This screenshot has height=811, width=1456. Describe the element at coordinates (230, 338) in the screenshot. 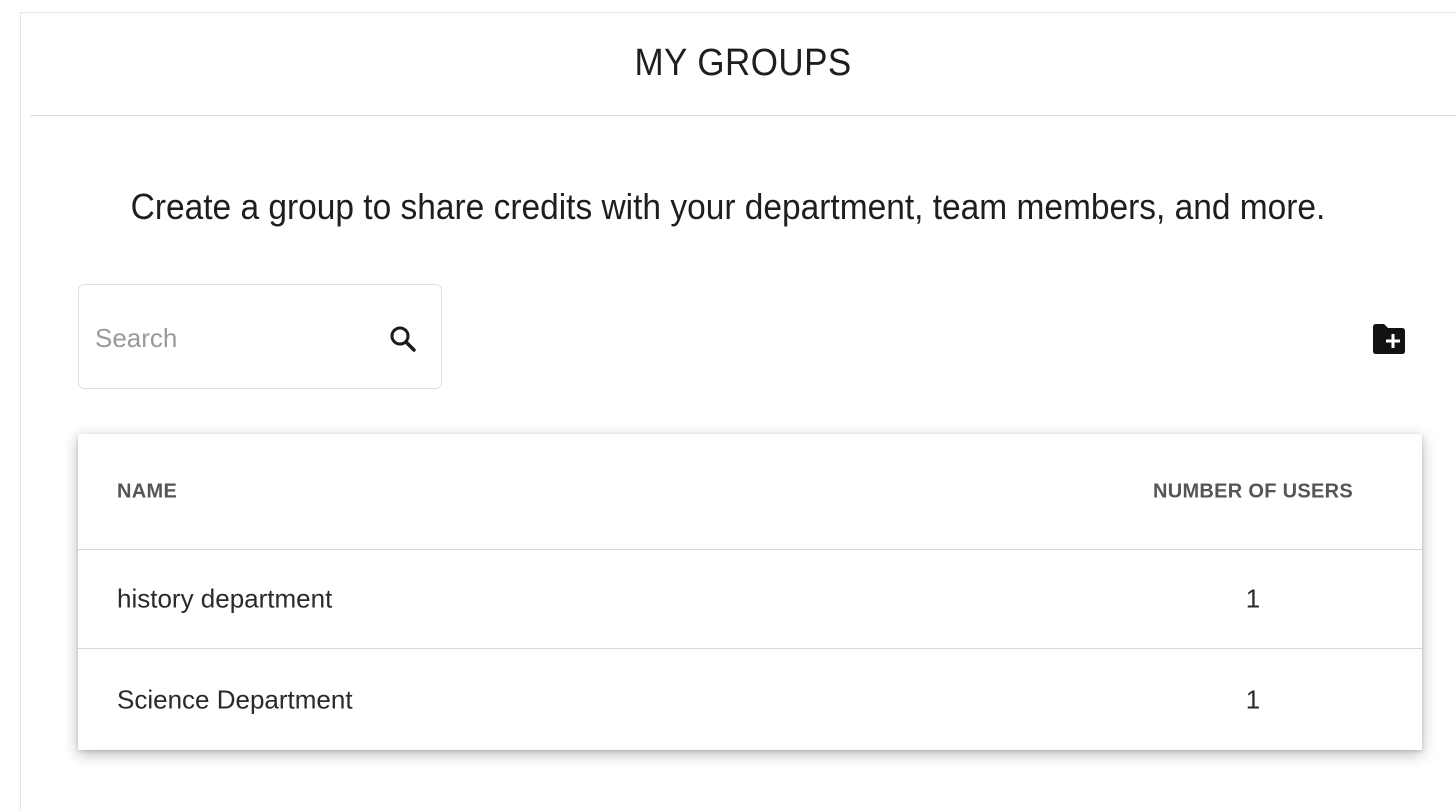

I see `search-input` at that location.